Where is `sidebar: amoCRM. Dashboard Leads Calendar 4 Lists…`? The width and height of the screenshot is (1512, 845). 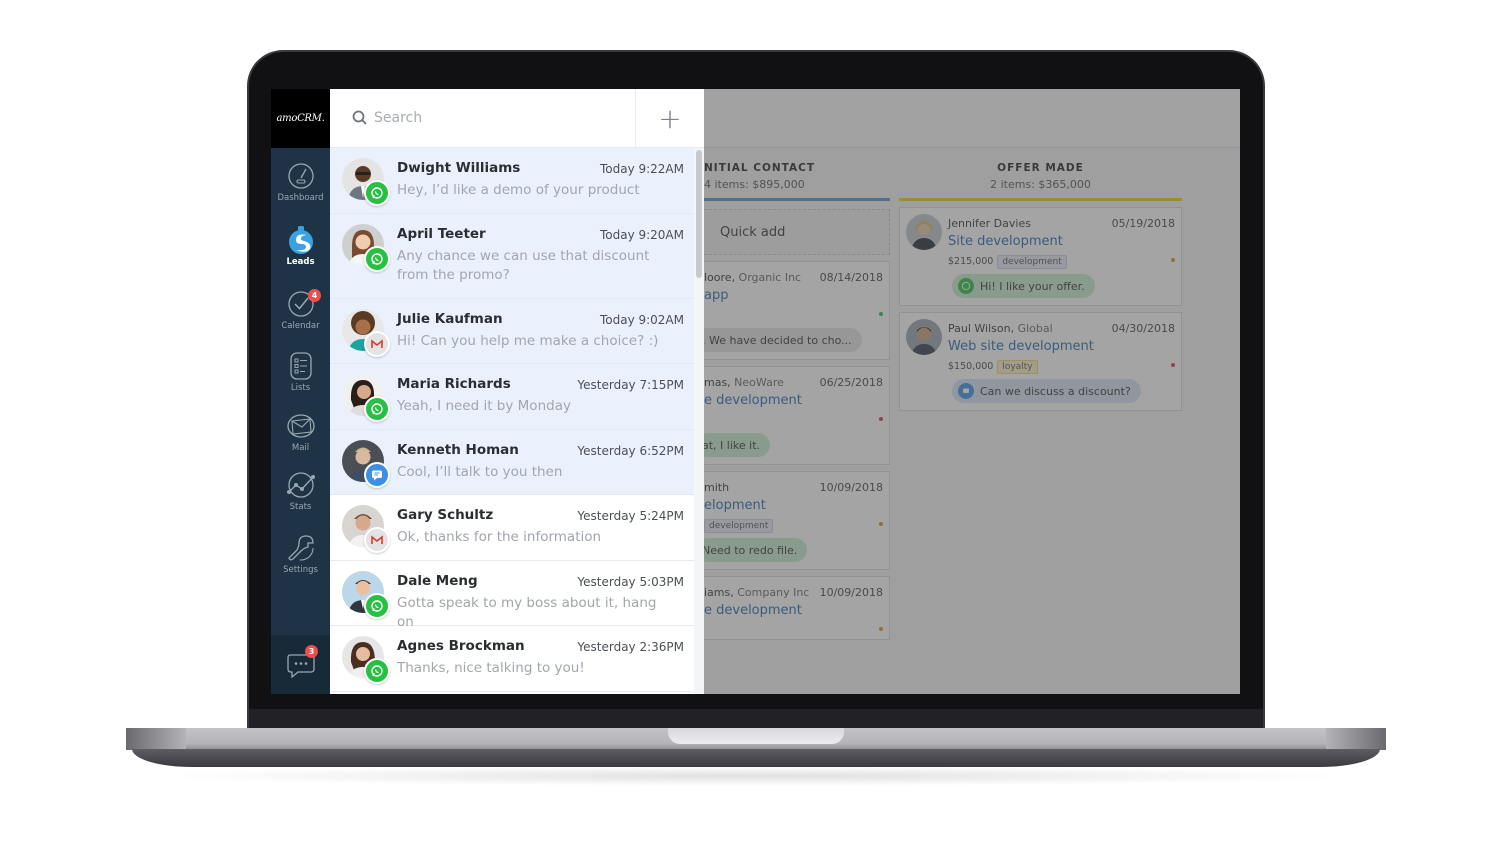
sidebar: amoCRM. Dashboard Leads Calendar 4 Lists… is located at coordinates (300, 391).